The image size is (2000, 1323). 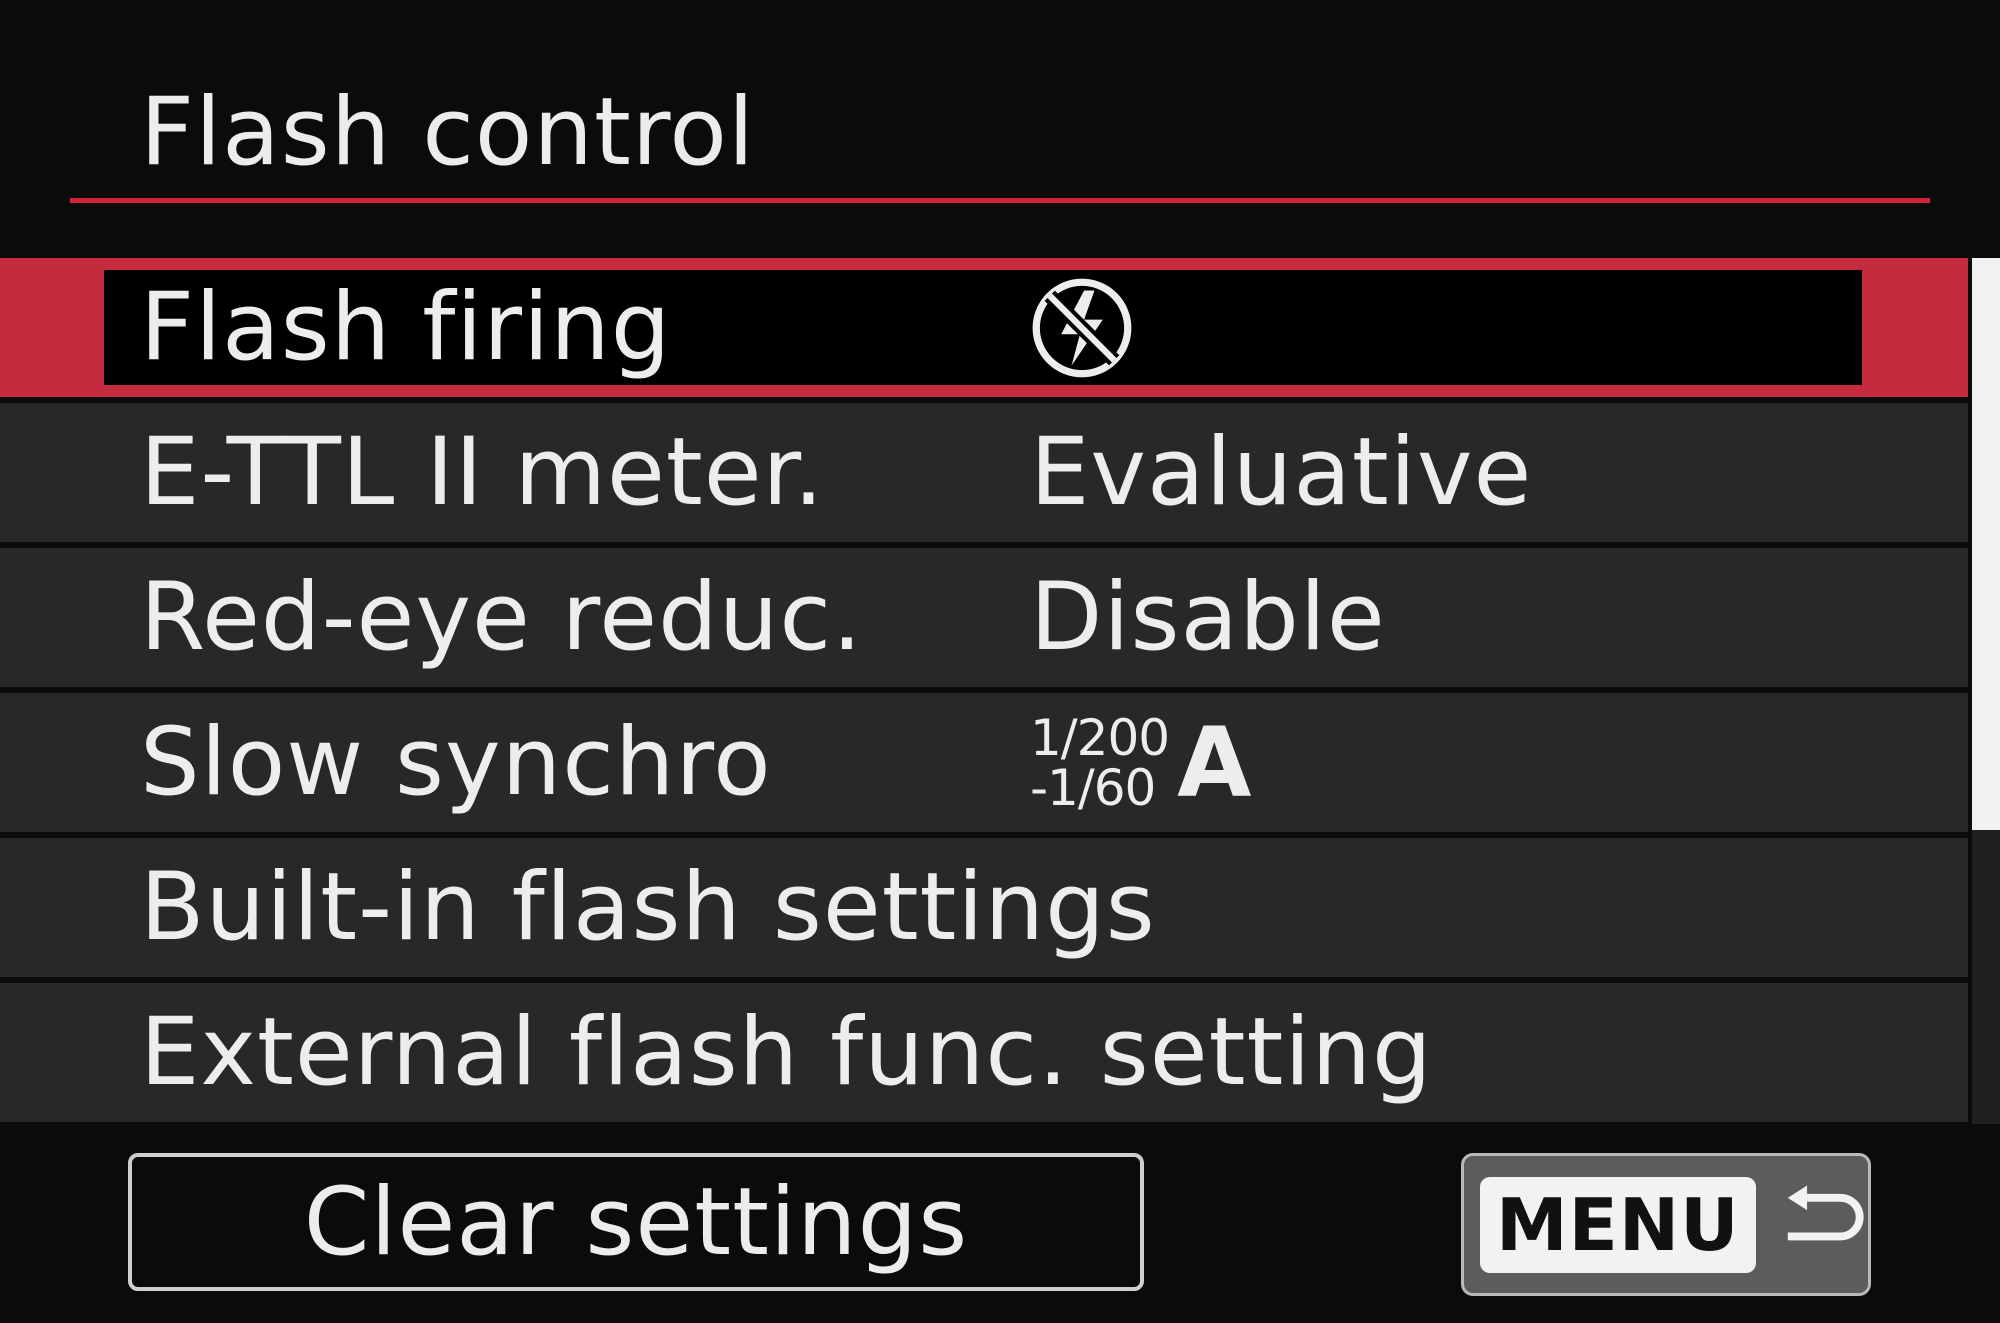 What do you see at coordinates (636, 1222) in the screenshot?
I see `clear-settings-button: Clear settings` at bounding box center [636, 1222].